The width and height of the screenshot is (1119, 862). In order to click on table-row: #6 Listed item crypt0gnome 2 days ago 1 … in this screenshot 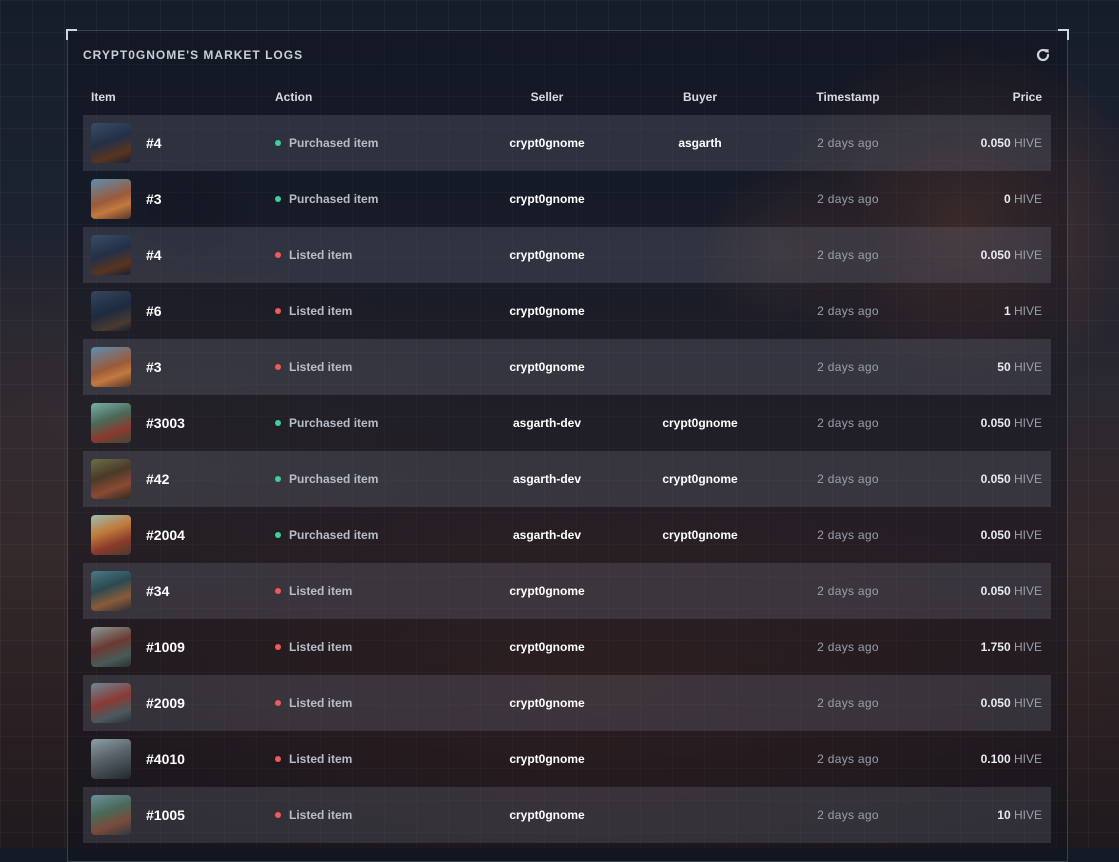, I will do `click(567, 311)`.